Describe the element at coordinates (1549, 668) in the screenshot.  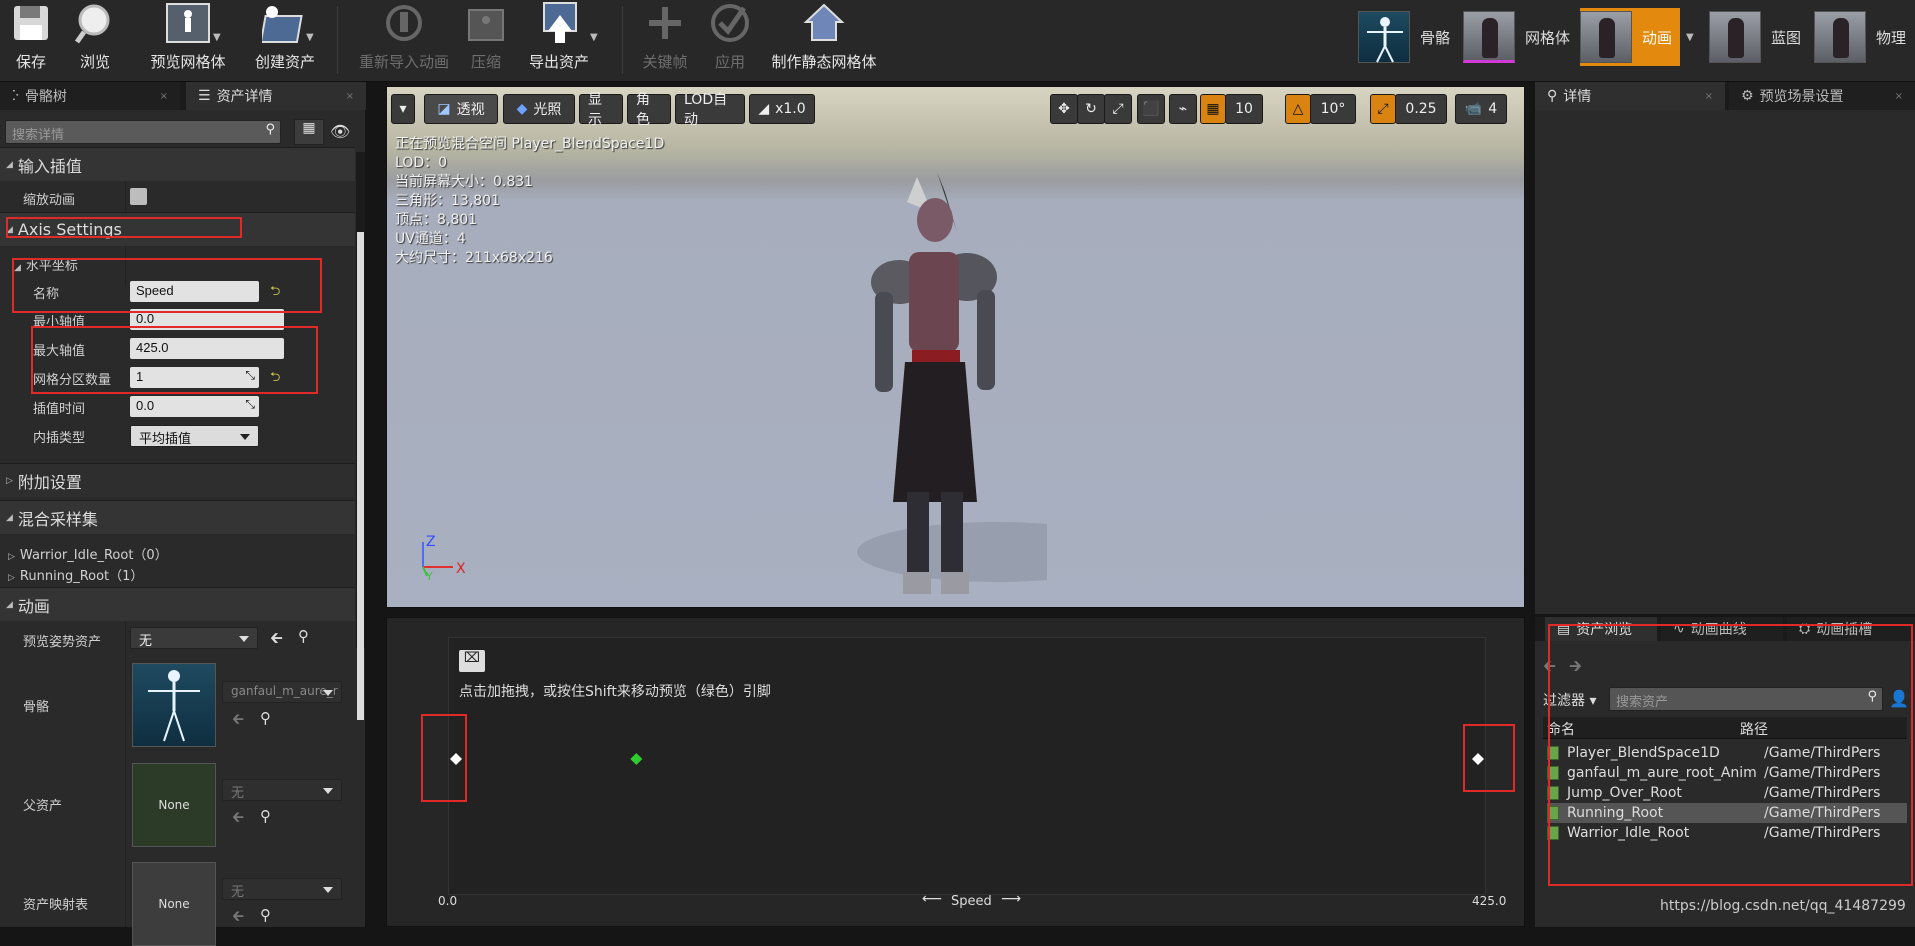
I see `back-arrow-icon: 🡰` at that location.